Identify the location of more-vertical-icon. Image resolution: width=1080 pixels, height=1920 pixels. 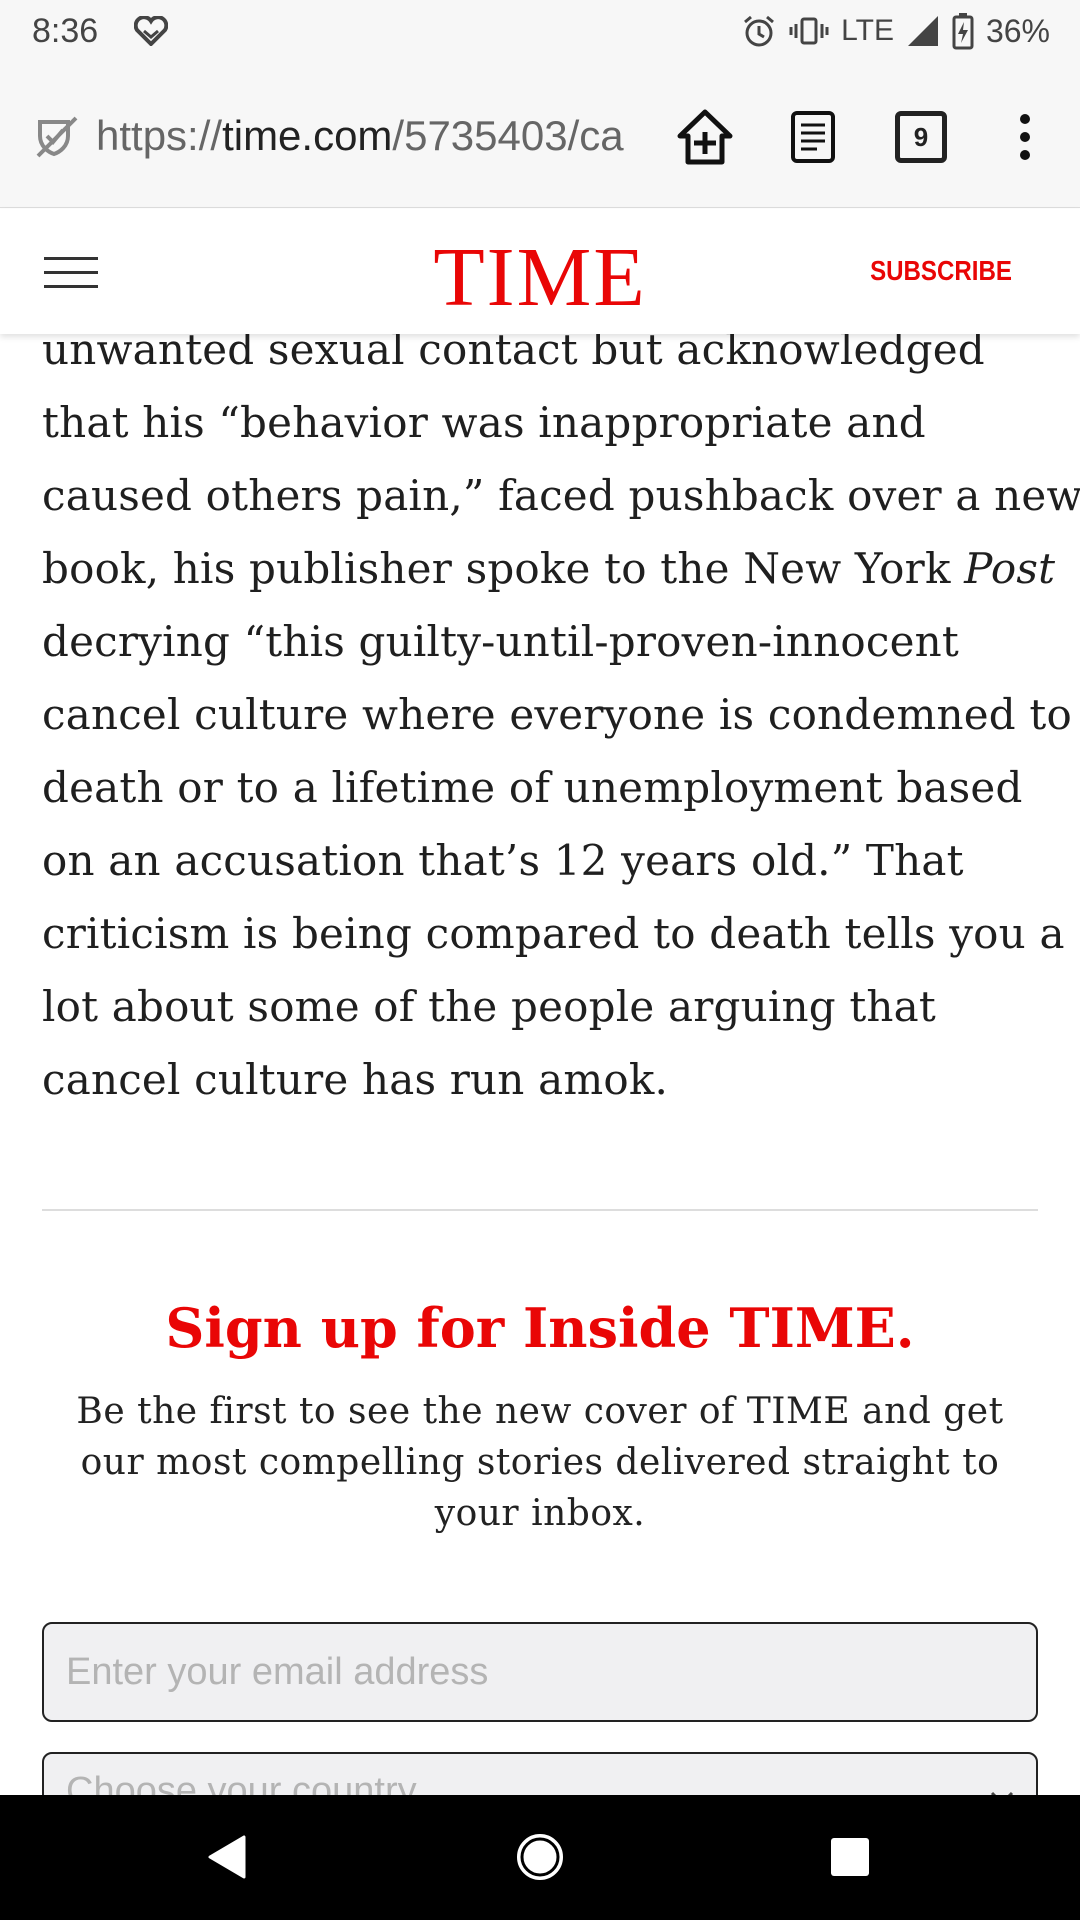
(1025, 137).